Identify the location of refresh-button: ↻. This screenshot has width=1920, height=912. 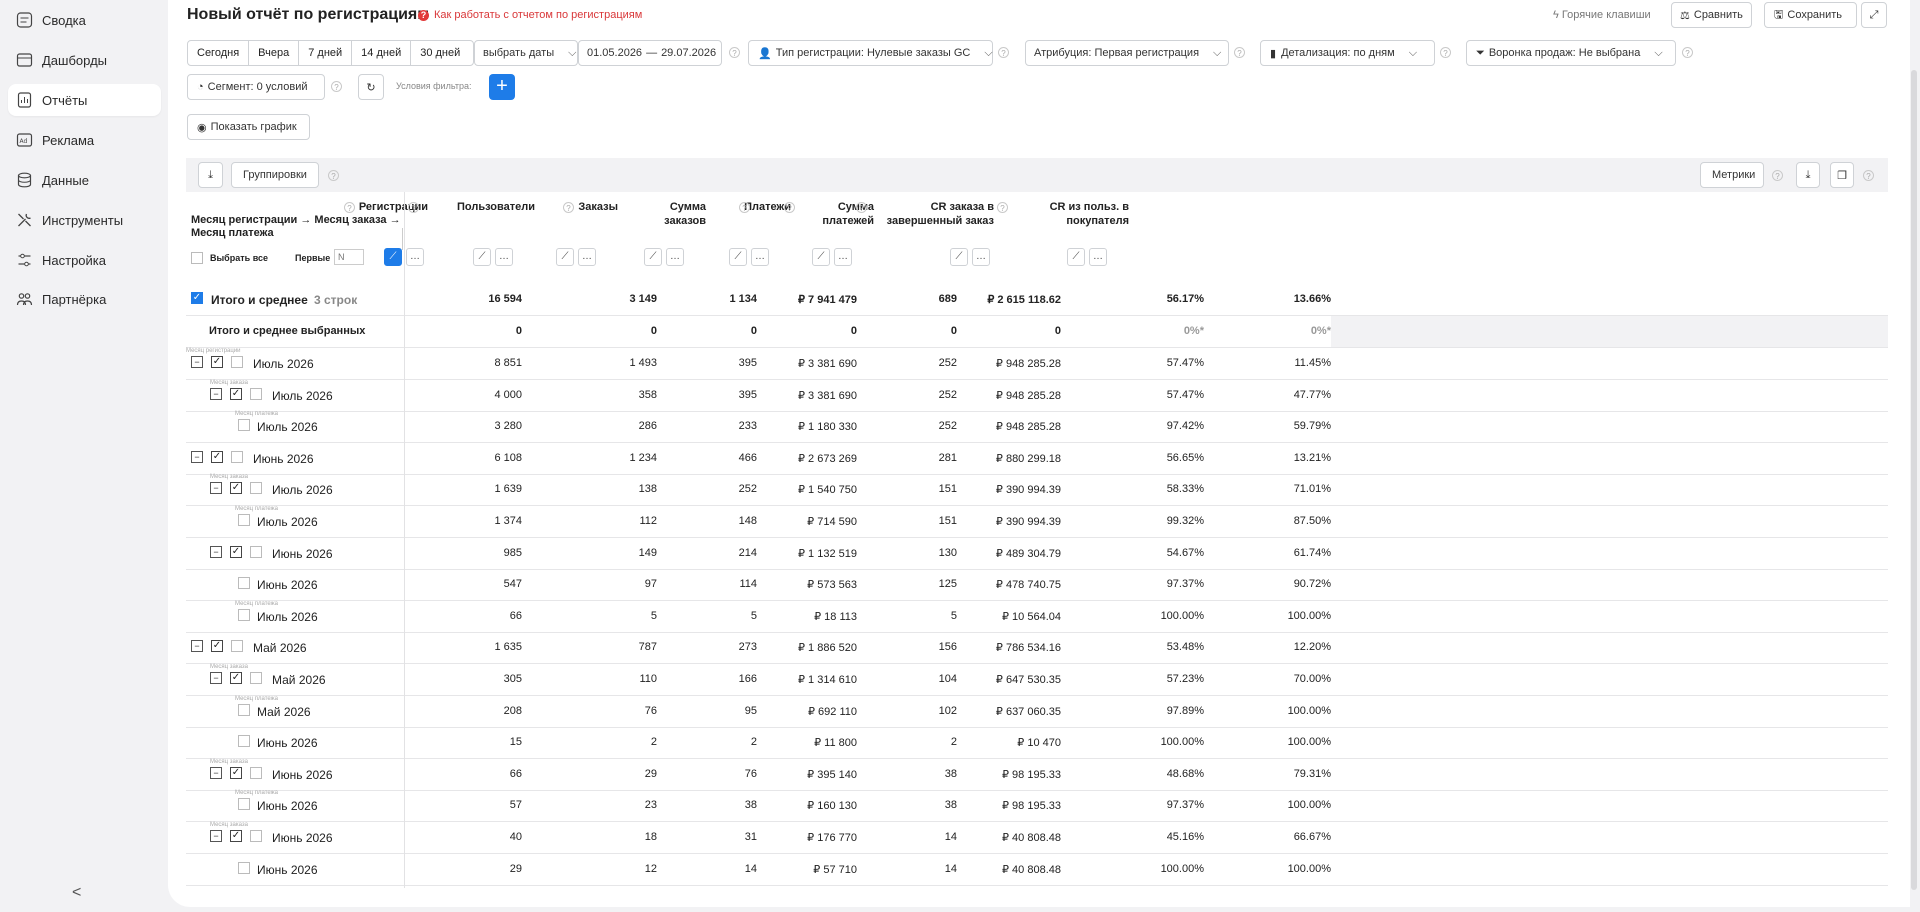
(371, 87).